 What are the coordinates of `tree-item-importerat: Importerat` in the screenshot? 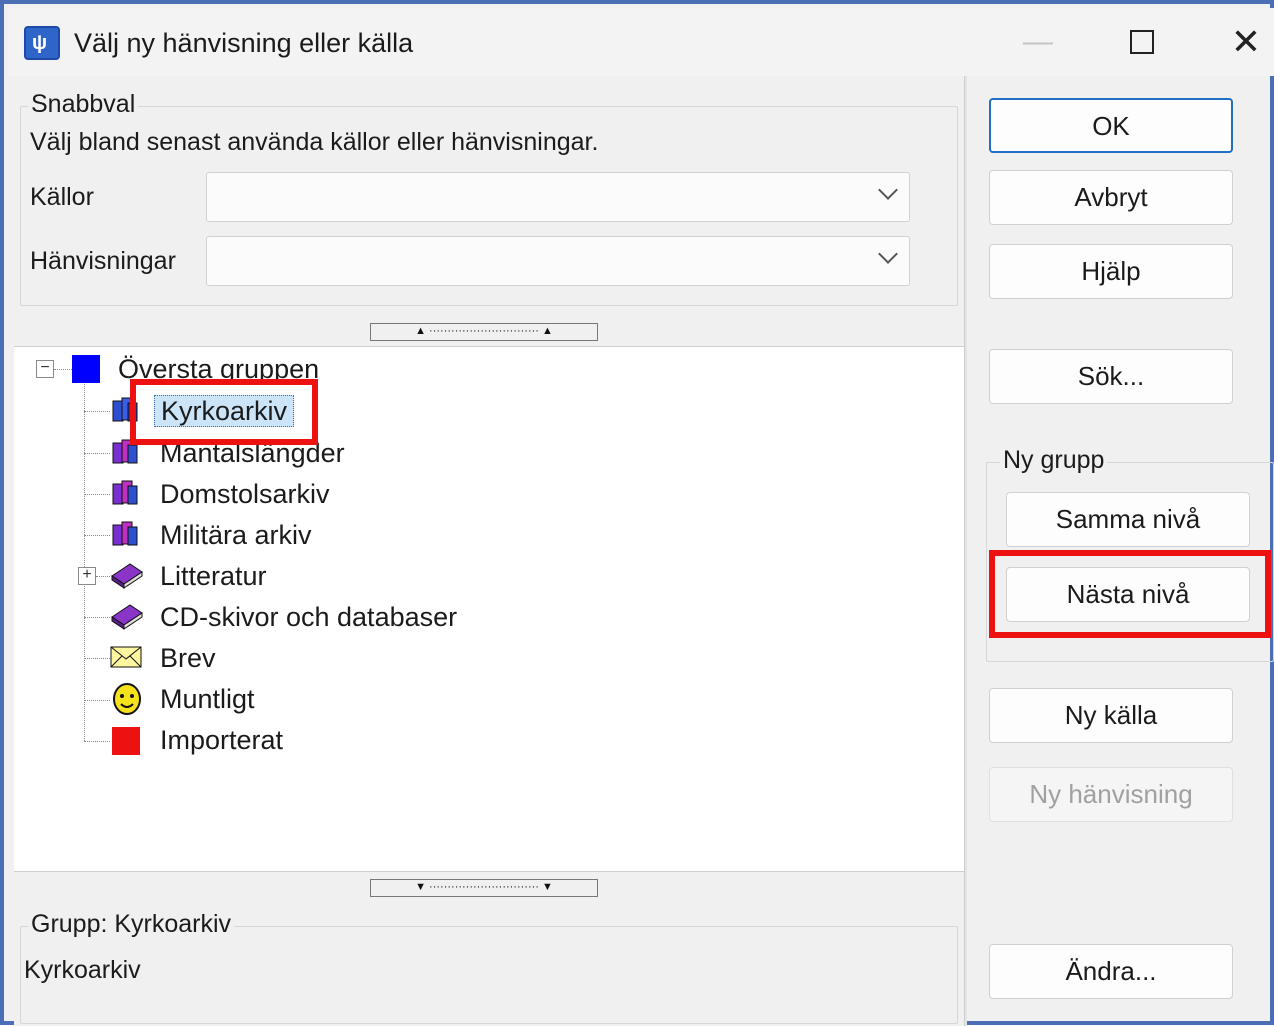 It's located at (221, 740).